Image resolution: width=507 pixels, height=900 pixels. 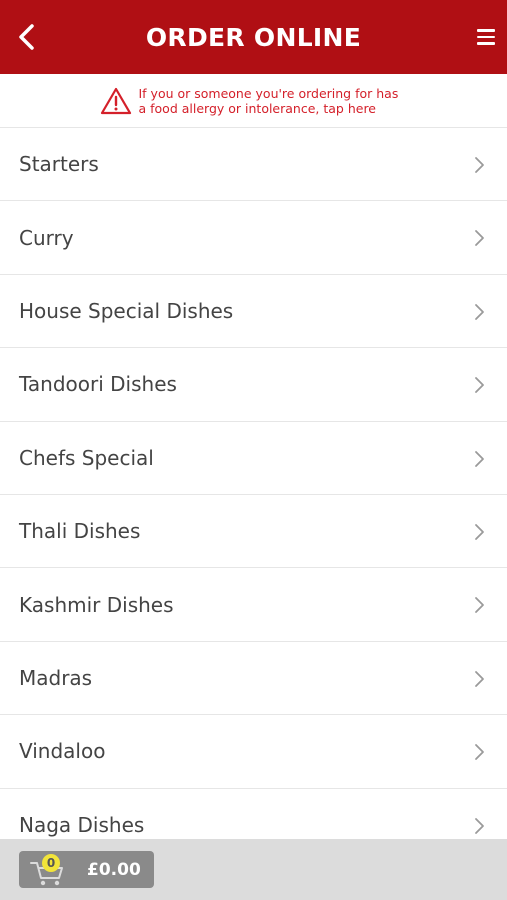 I want to click on menu-category-label: Madras, so click(x=56, y=677).